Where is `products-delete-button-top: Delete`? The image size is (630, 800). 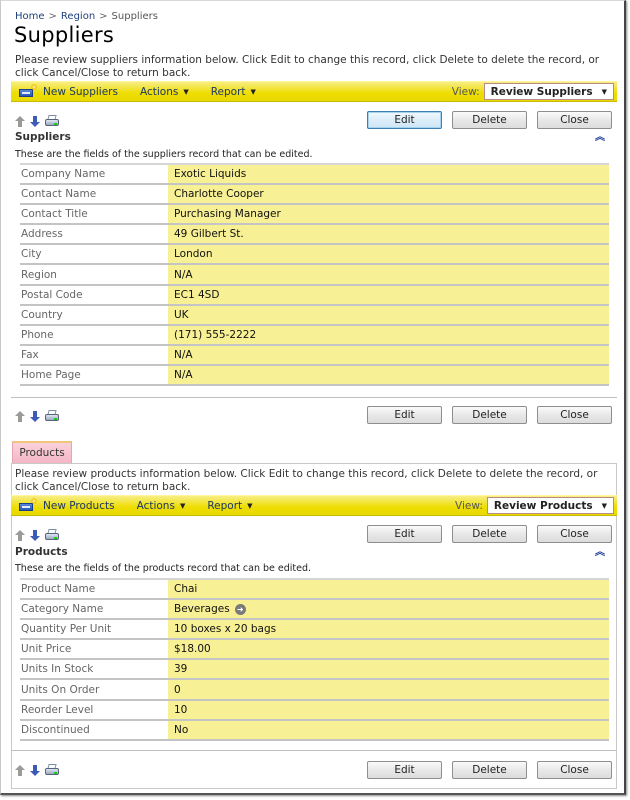 products-delete-button-top: Delete is located at coordinates (489, 534).